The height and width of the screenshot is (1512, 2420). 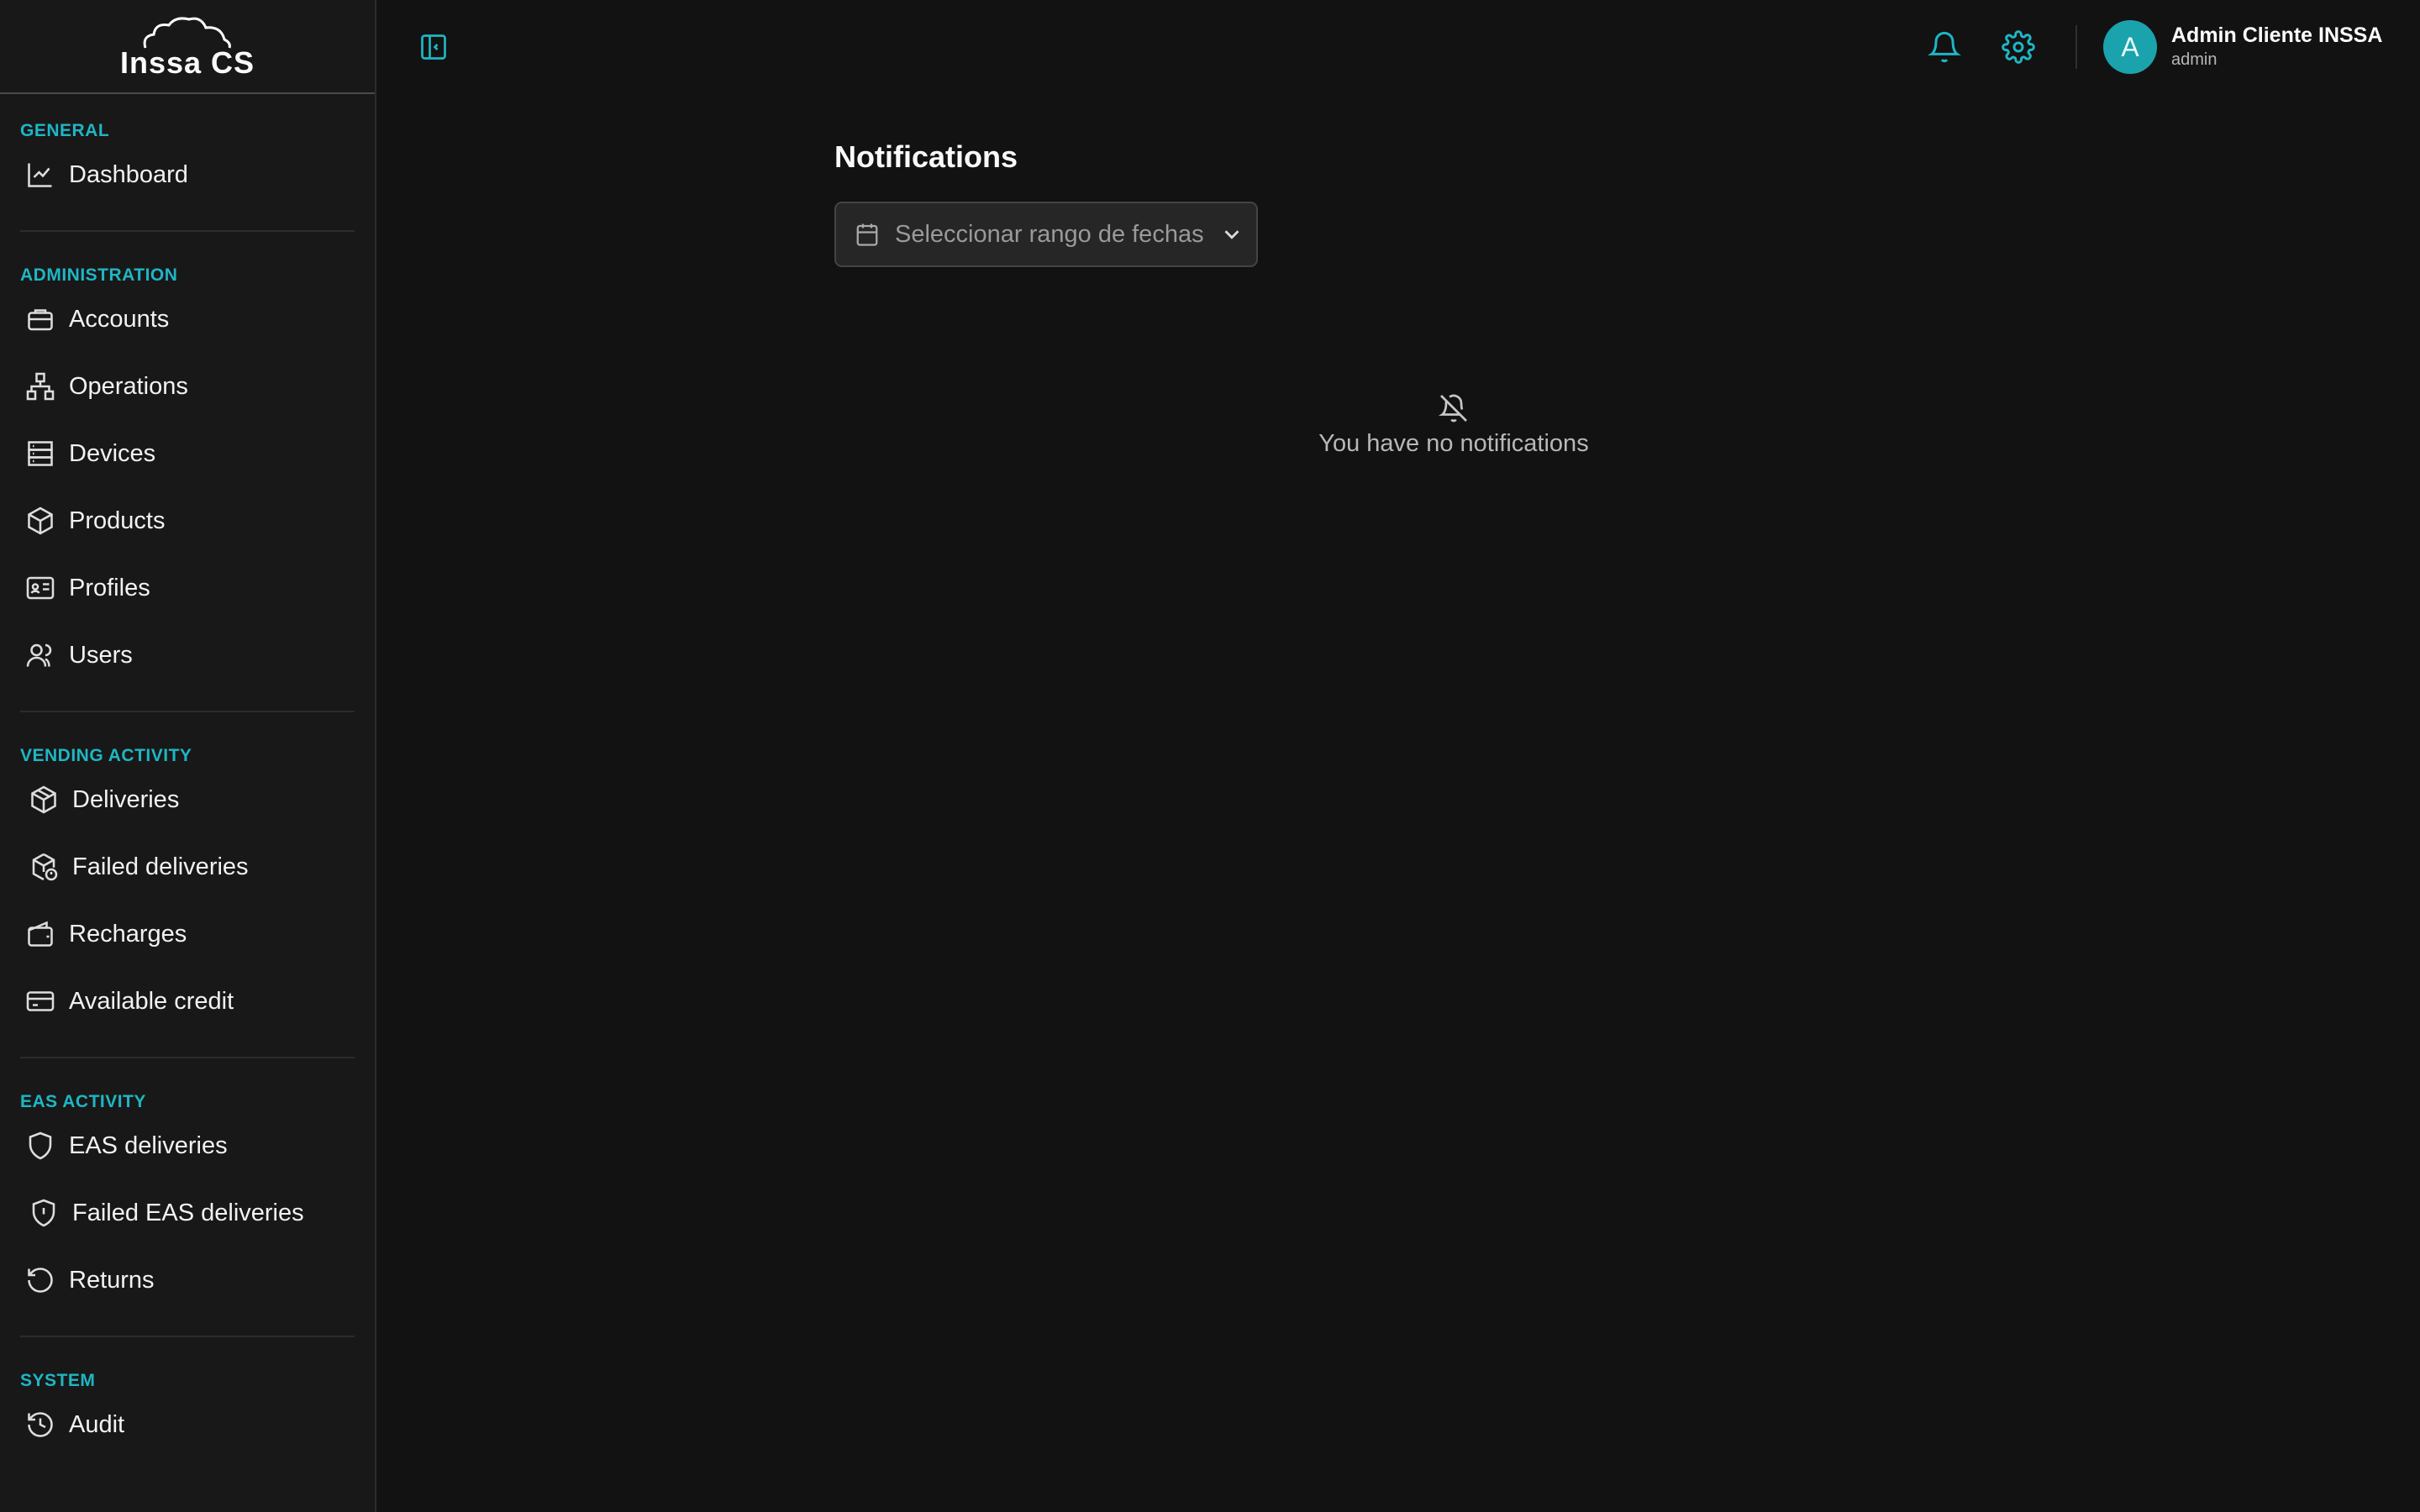 What do you see at coordinates (187, 319) in the screenshot?
I see `sidebar-item-accounts: Accounts` at bounding box center [187, 319].